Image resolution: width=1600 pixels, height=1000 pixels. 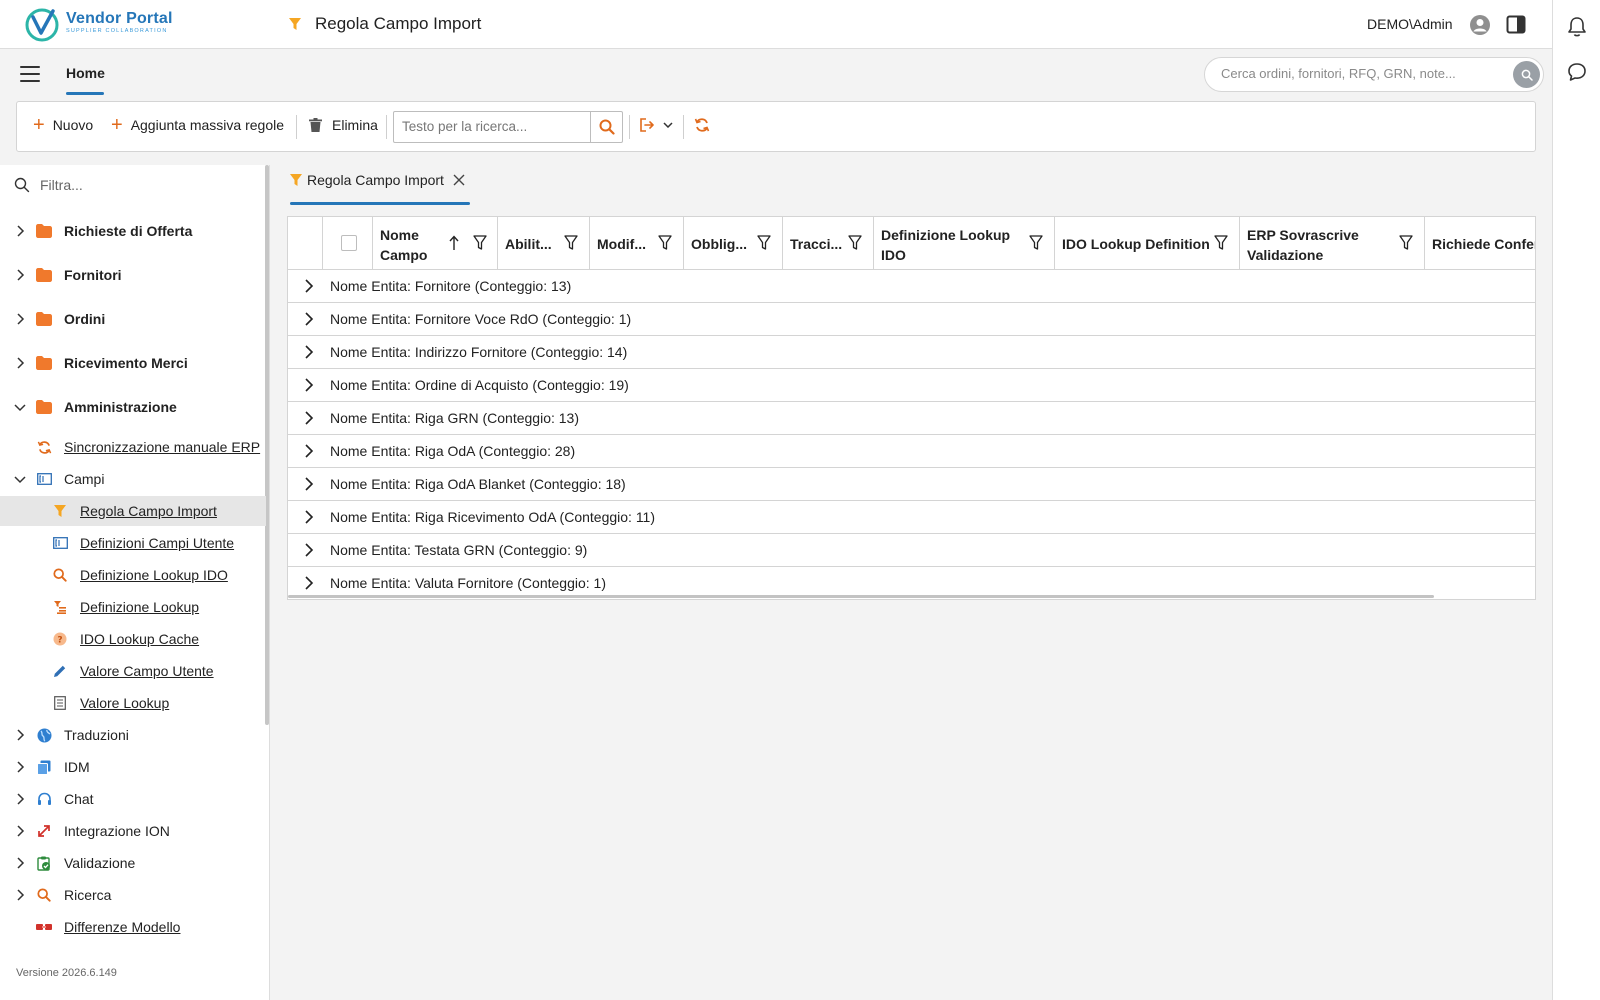 What do you see at coordinates (454, 418) in the screenshot?
I see `group-row-label: Nome Entita: Riga GRN (Conteggio: 13)` at bounding box center [454, 418].